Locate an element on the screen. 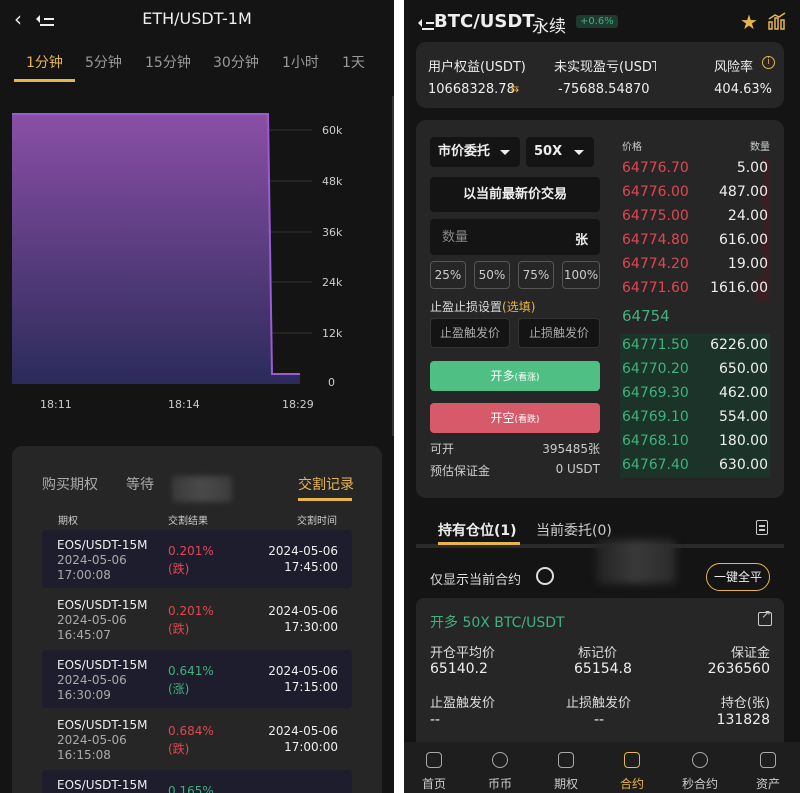 The height and width of the screenshot is (793, 800). tab-timeframe-5m: 5分钟 is located at coordinates (103, 67).